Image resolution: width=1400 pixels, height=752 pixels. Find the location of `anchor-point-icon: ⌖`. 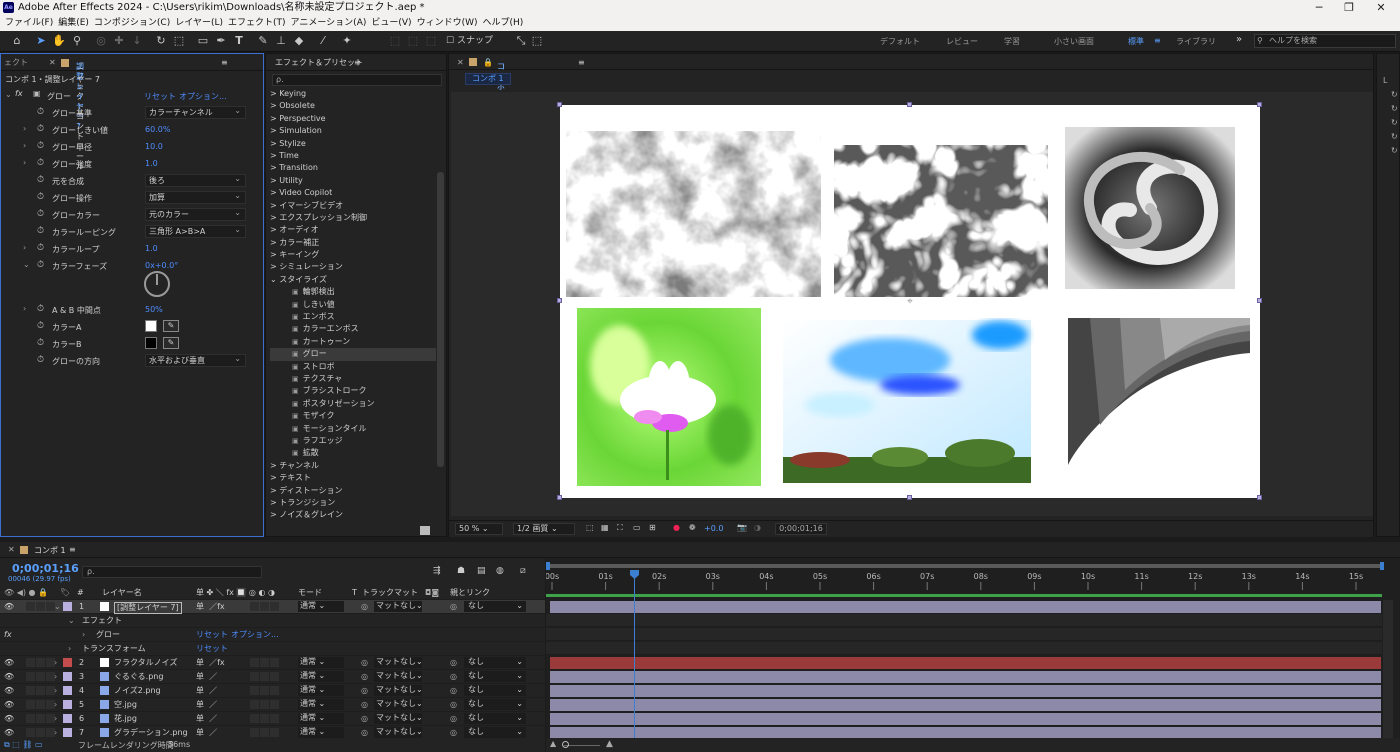

anchor-point-icon: ⌖ is located at coordinates (910, 301).